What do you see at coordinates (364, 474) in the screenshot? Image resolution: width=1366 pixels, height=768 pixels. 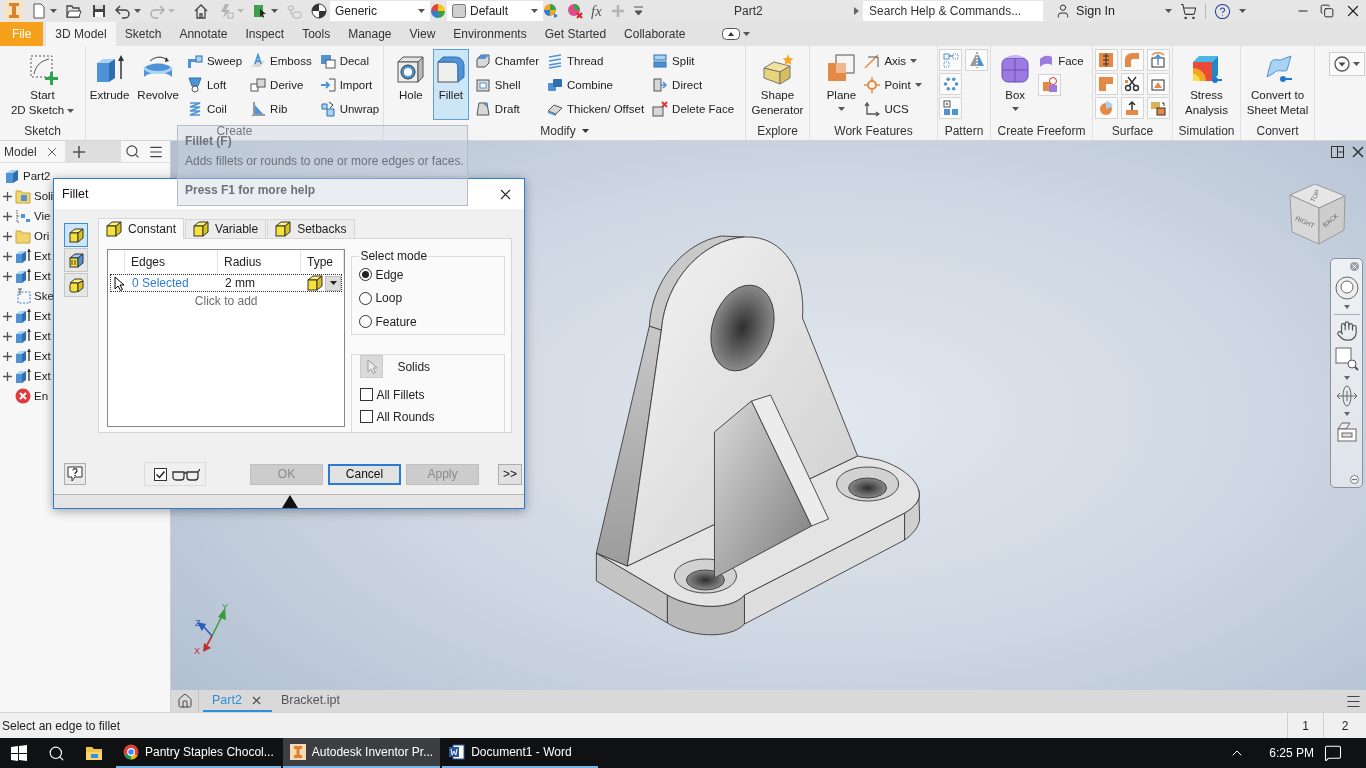 I see `dialog-button: Cancel` at bounding box center [364, 474].